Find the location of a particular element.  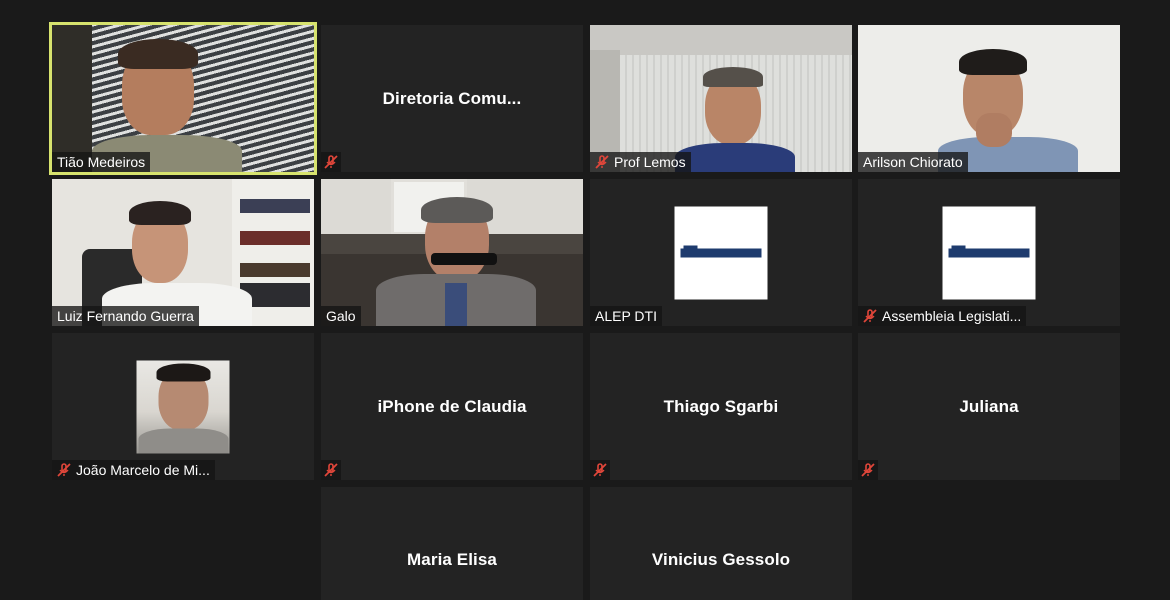

participant-tile-tiao-medeiros: Tião Medeiros is located at coordinates (183, 98).